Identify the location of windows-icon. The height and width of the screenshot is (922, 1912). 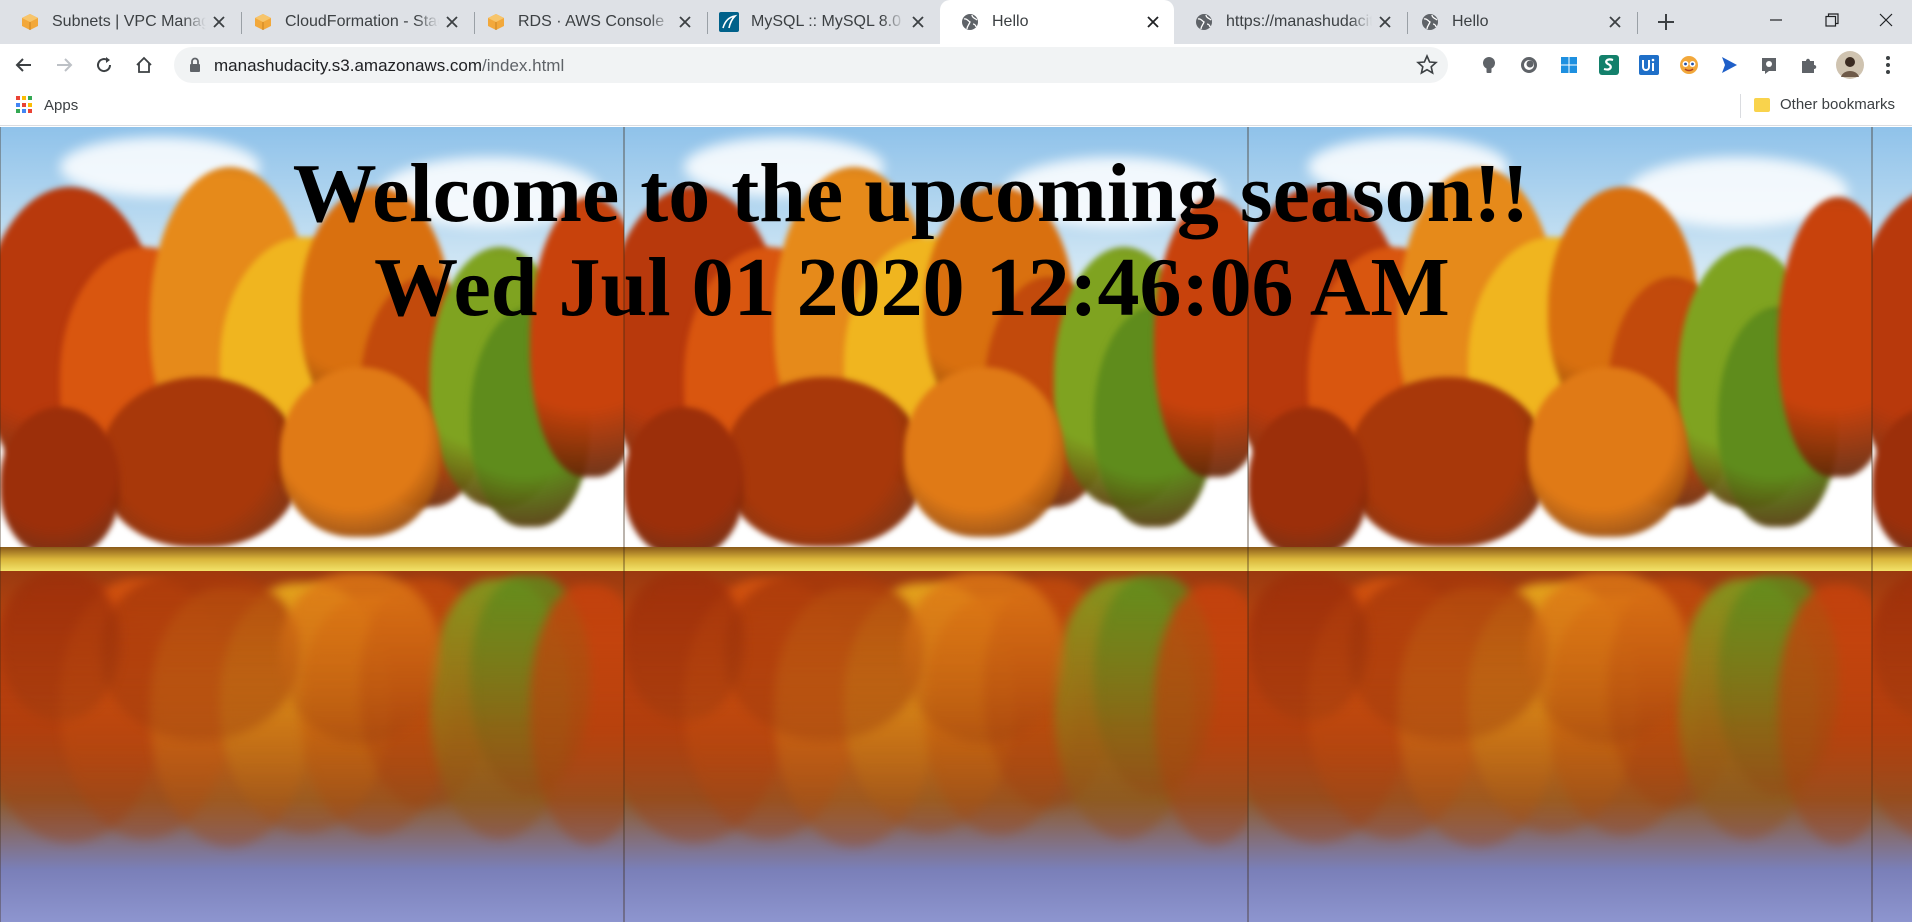
(1569, 65).